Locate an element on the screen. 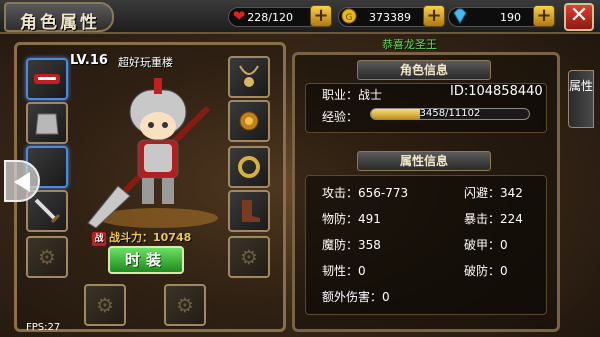  hero-character is located at coordinates (152, 153).